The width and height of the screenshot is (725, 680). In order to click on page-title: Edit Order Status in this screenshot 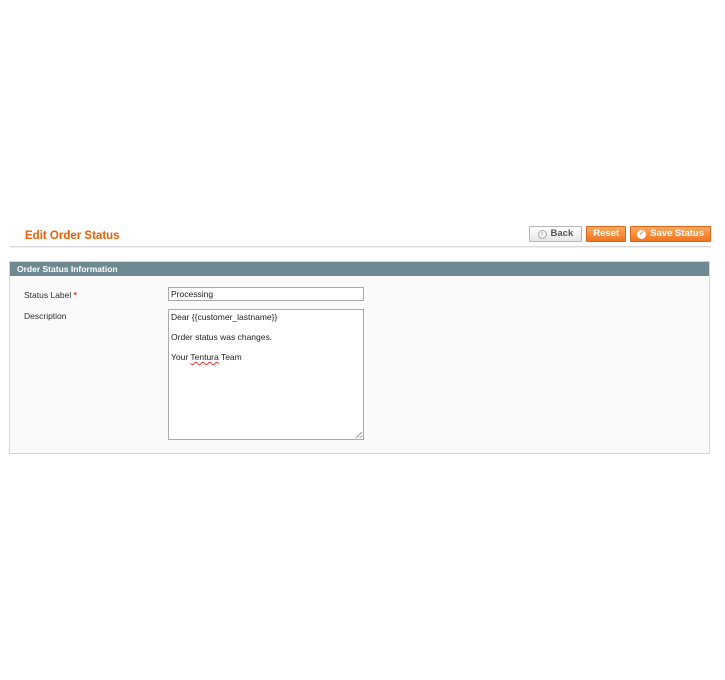, I will do `click(72, 236)`.